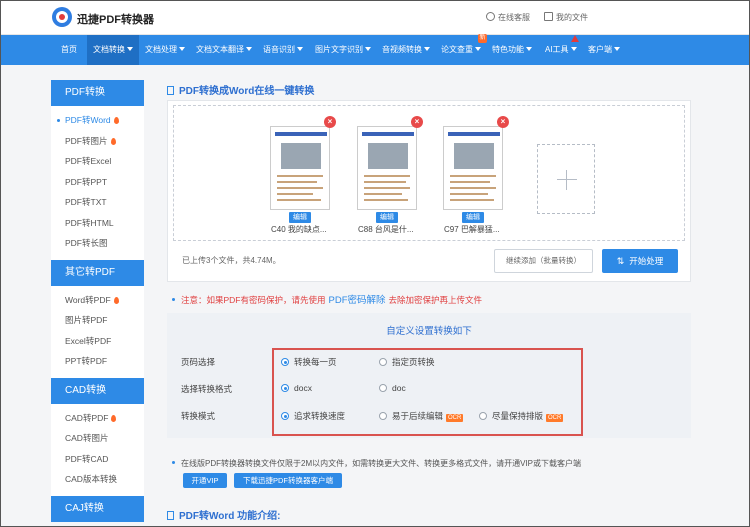 The height and width of the screenshot is (527, 750). I want to click on page-select-label: 页码选择, so click(198, 362).